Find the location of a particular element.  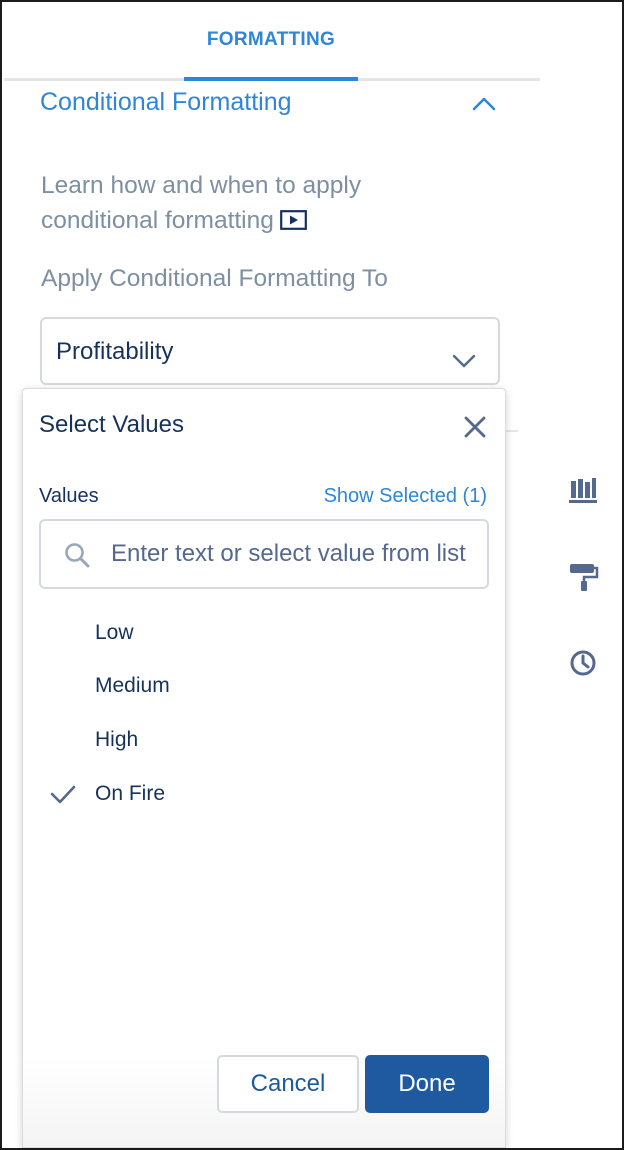

cancel-button: Cancel is located at coordinates (288, 1084).